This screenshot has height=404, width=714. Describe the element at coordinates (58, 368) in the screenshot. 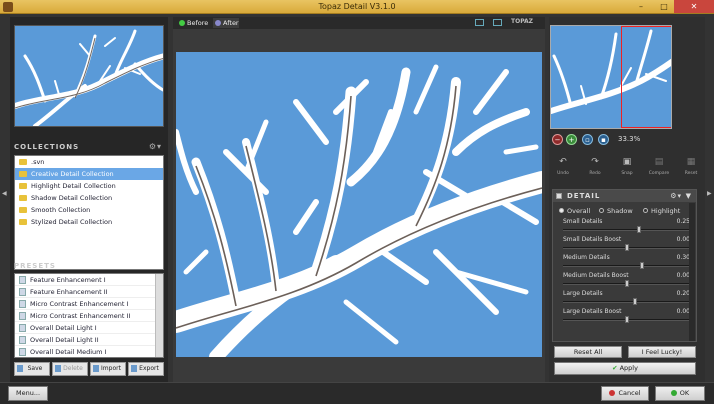

I see `delete-icon` at that location.